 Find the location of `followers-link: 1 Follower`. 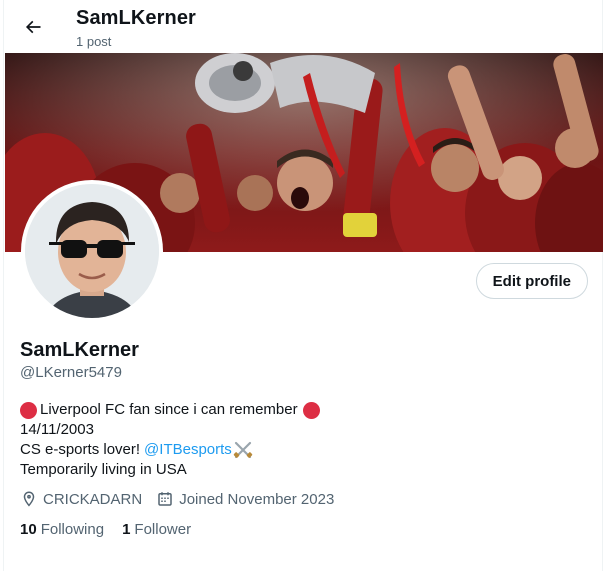

followers-link: 1 Follower is located at coordinates (156, 529).